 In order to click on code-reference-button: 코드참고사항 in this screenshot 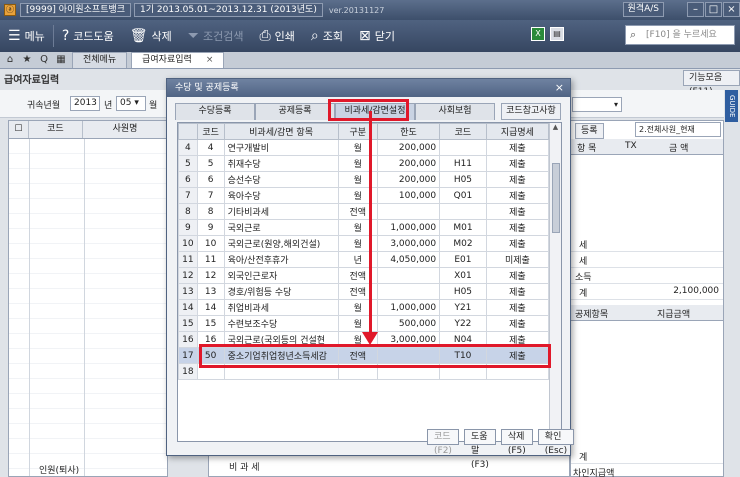, I will do `click(531, 111)`.